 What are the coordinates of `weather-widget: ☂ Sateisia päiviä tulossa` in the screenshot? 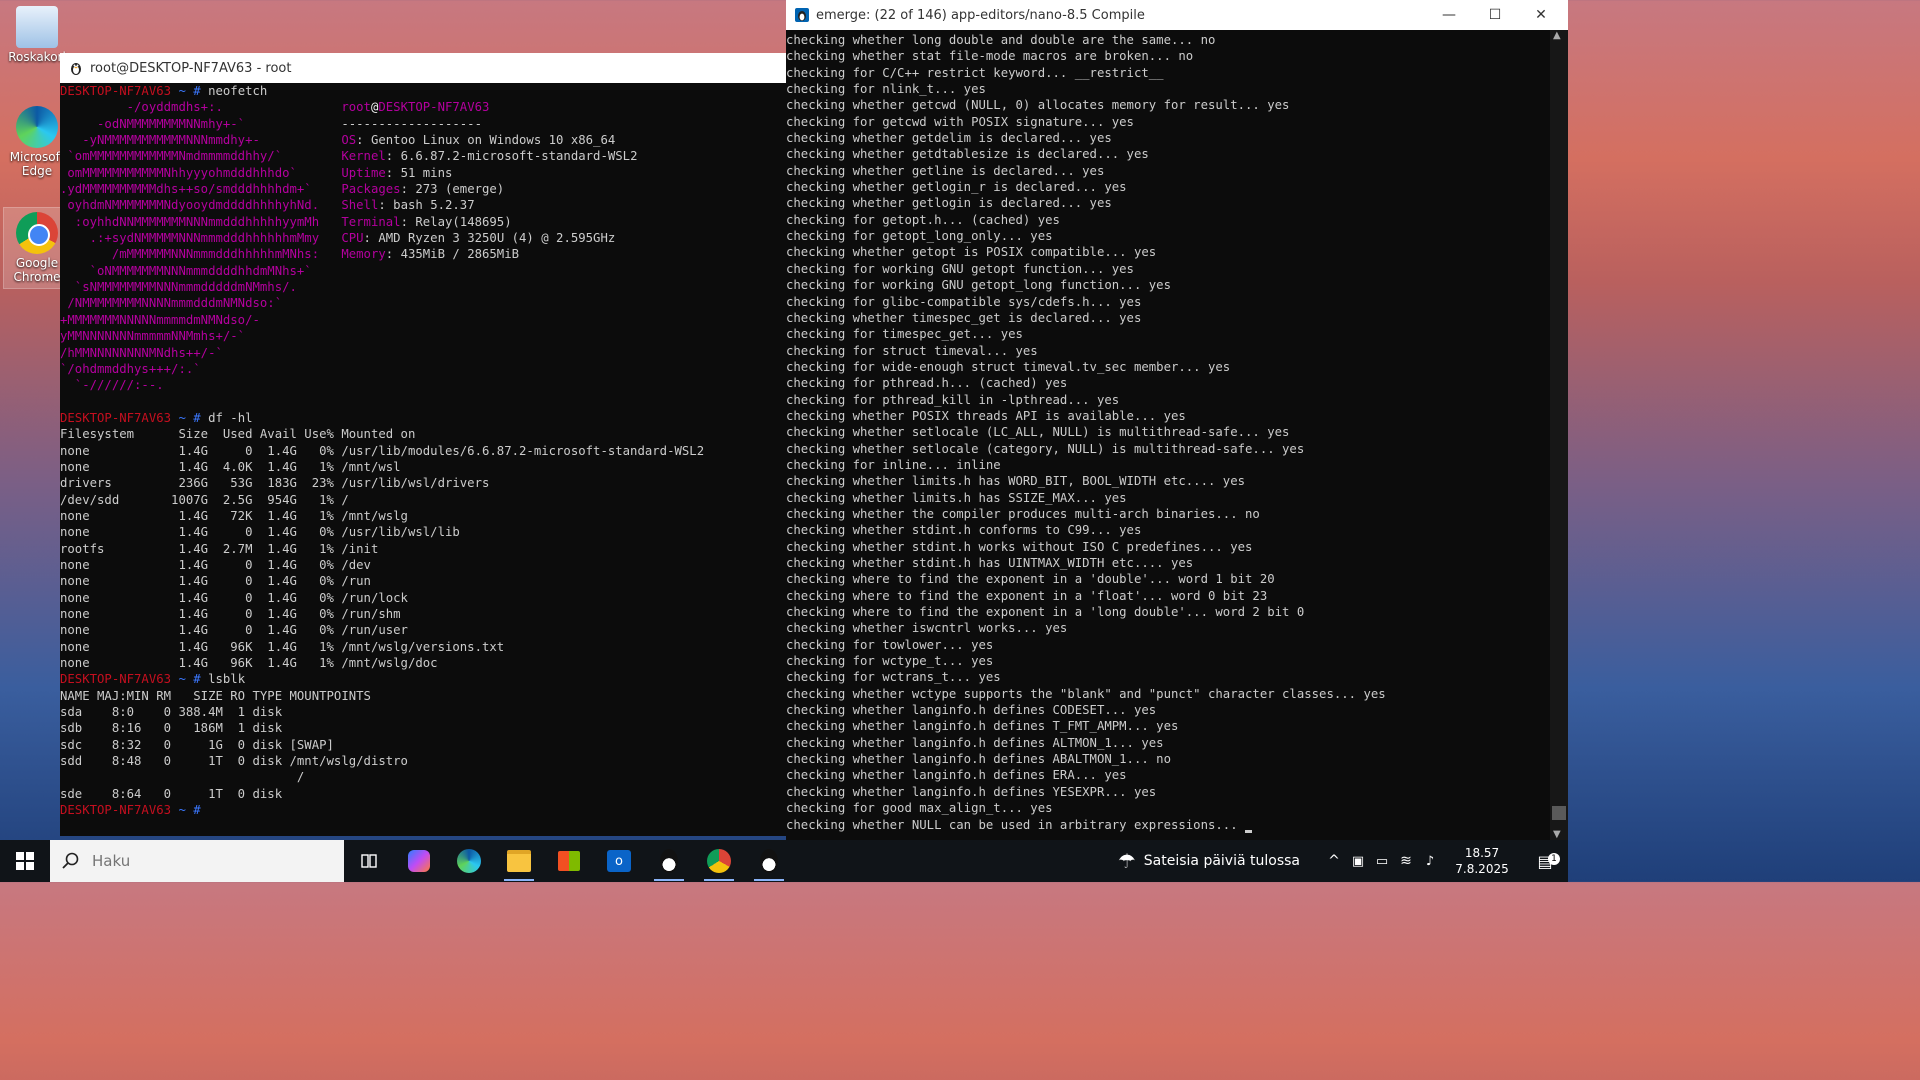 It's located at (1209, 861).